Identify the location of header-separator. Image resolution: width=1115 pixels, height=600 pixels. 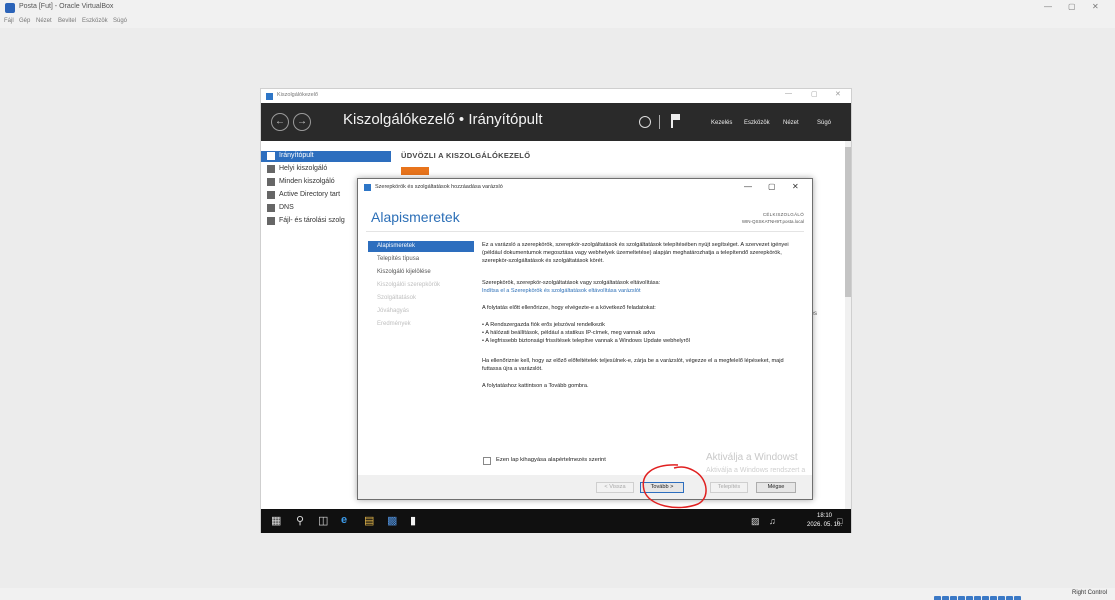
(659, 122).